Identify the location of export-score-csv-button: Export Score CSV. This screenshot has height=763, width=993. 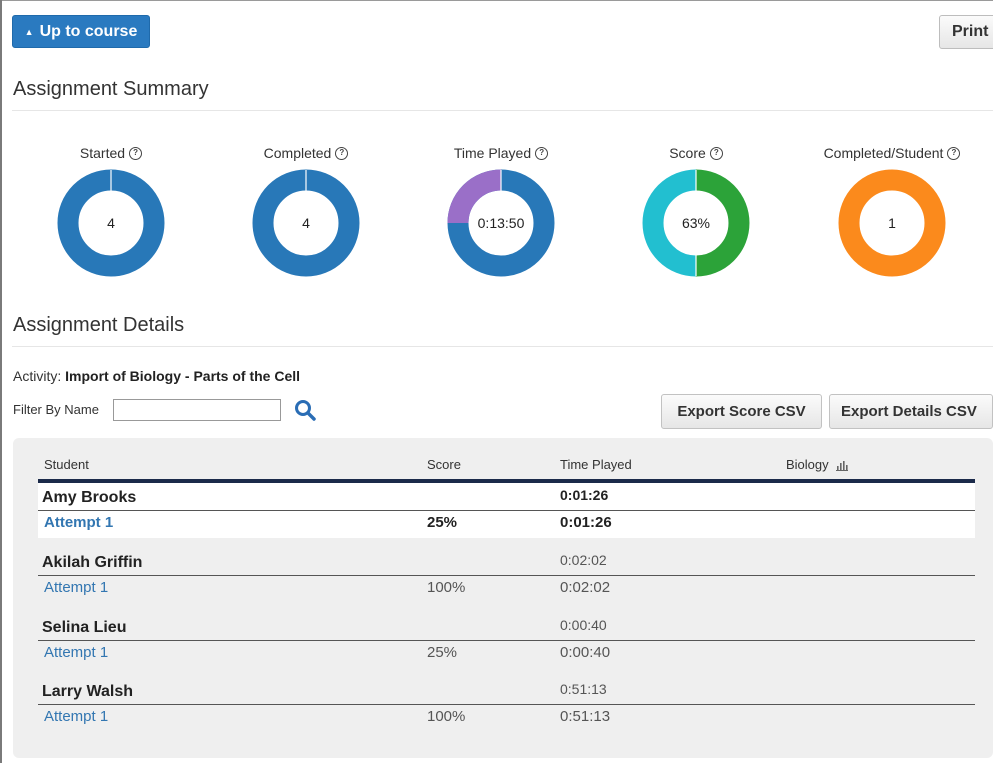
(741, 411).